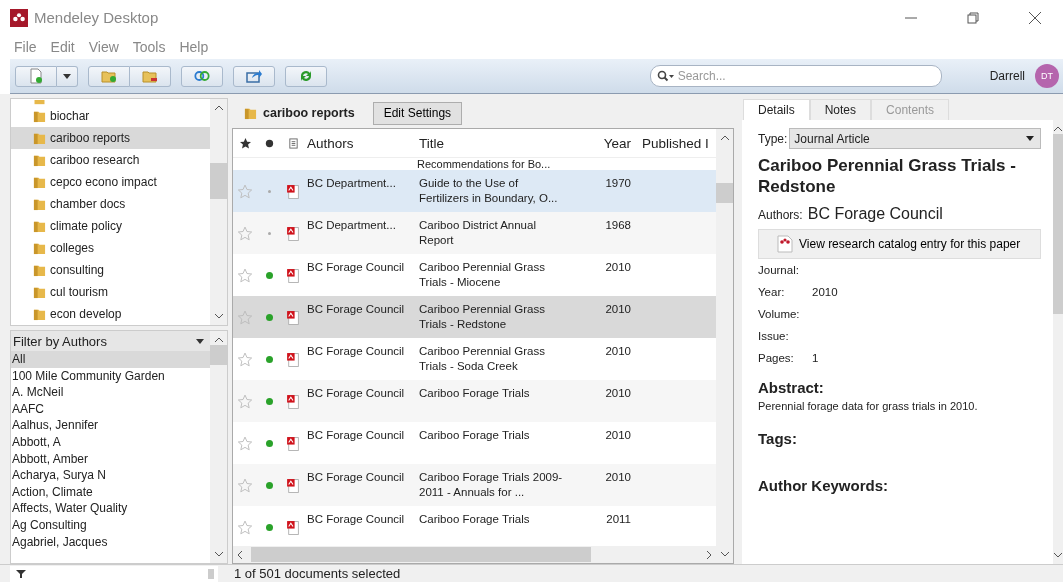 Image resolution: width=1063 pixels, height=582 pixels. What do you see at coordinates (973, 17) in the screenshot?
I see `restore-icon` at bounding box center [973, 17].